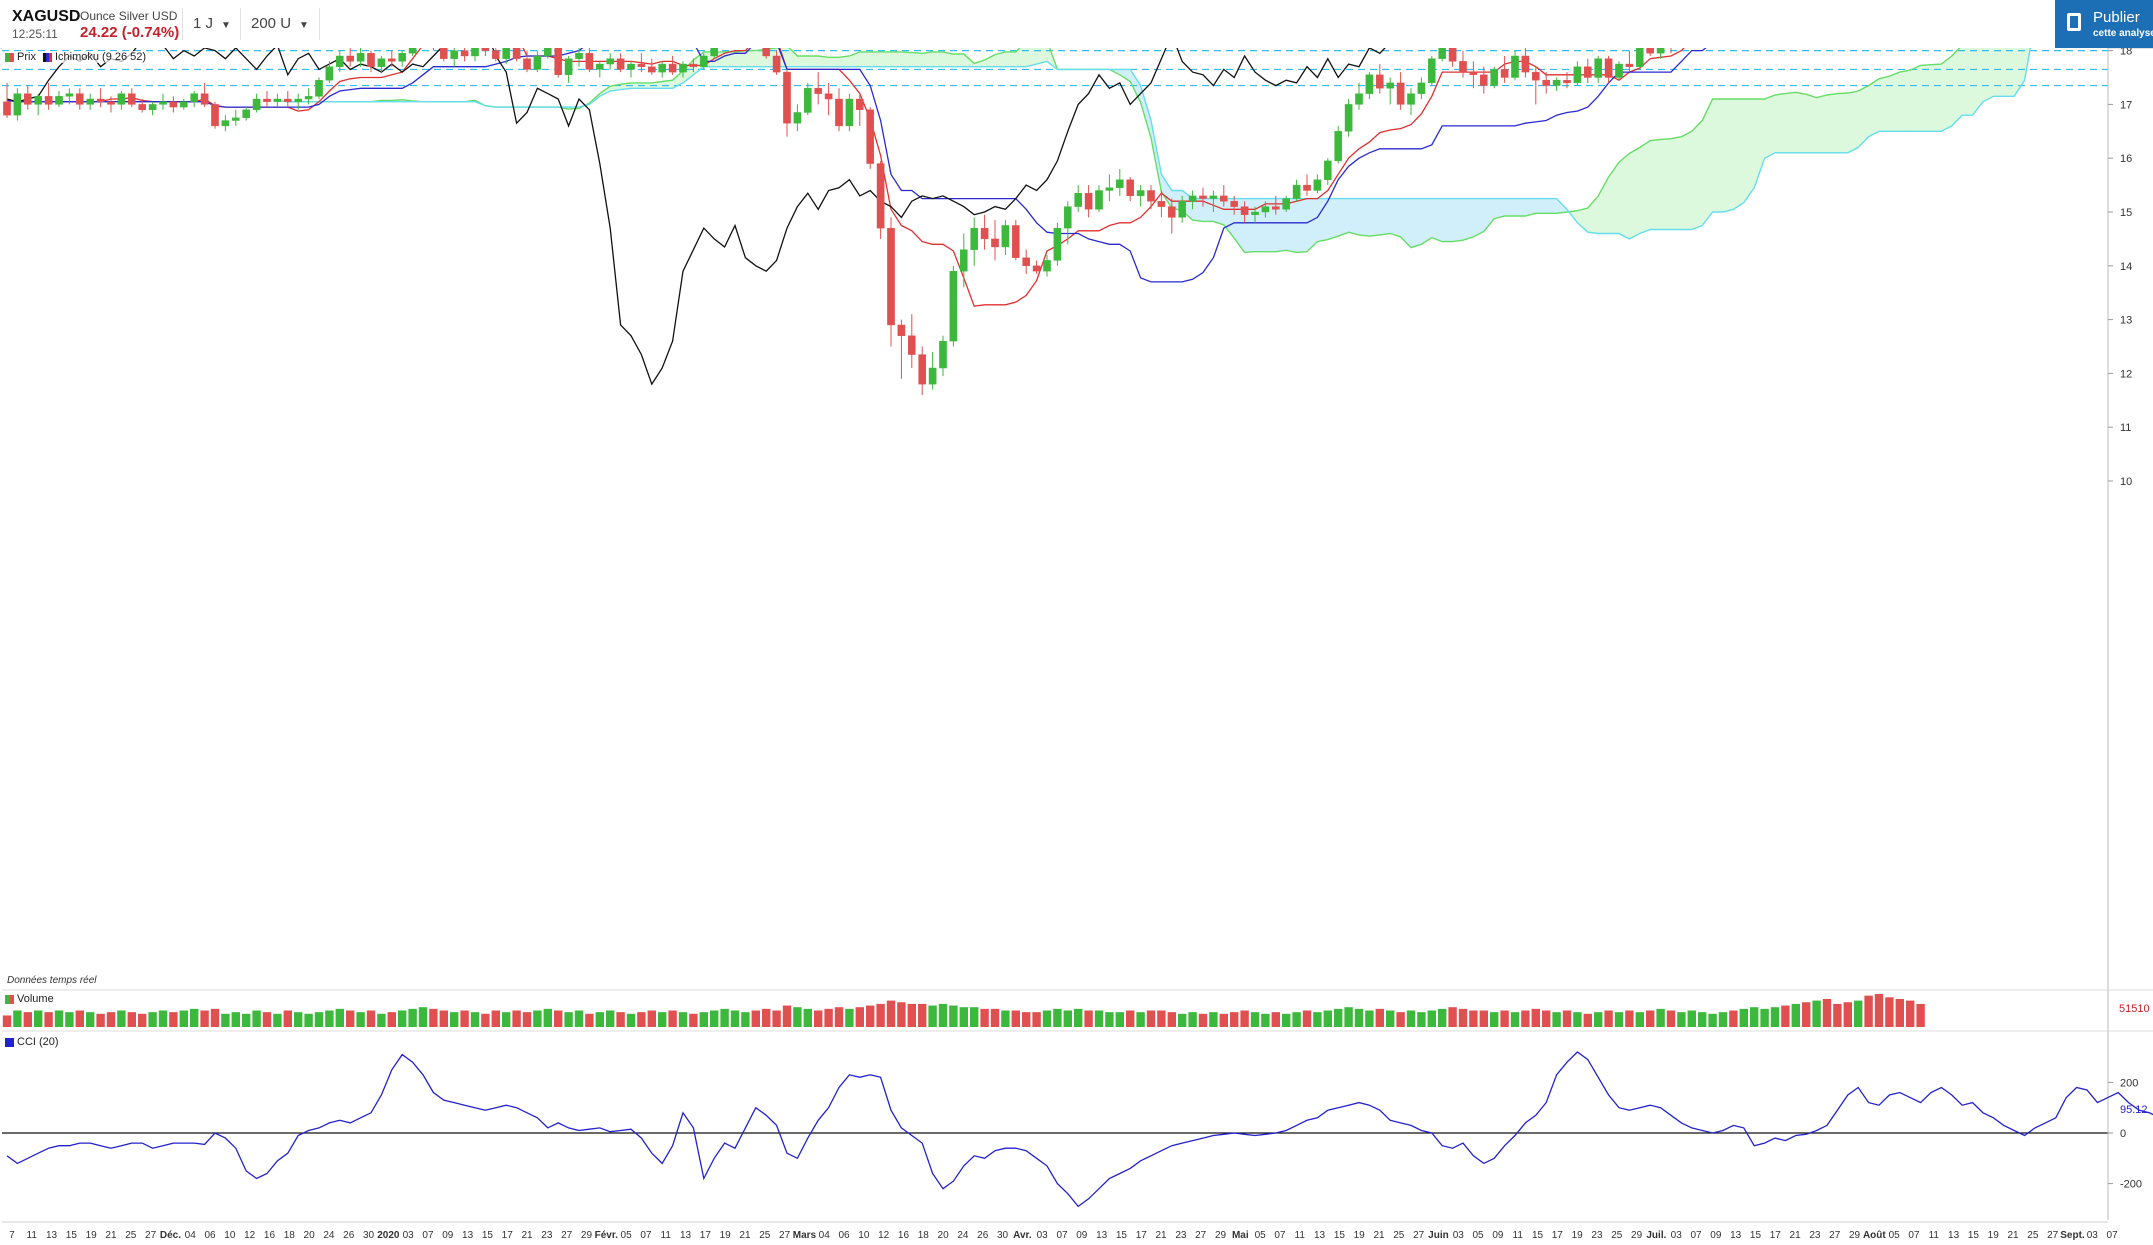 This screenshot has width=2153, height=1245. Describe the element at coordinates (1716, 1235) in the screenshot. I see `date-label: 09` at that location.